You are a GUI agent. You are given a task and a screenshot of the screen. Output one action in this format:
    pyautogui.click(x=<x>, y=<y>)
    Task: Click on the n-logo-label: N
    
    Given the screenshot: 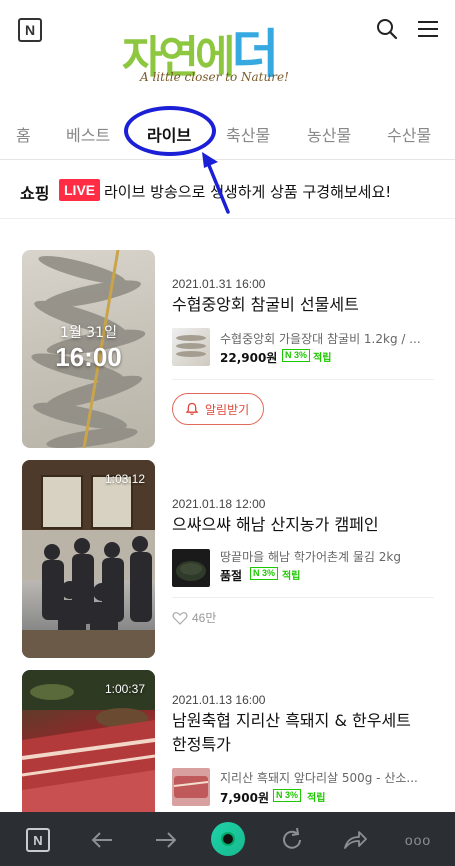 What is the action you would take?
    pyautogui.click(x=30, y=30)
    